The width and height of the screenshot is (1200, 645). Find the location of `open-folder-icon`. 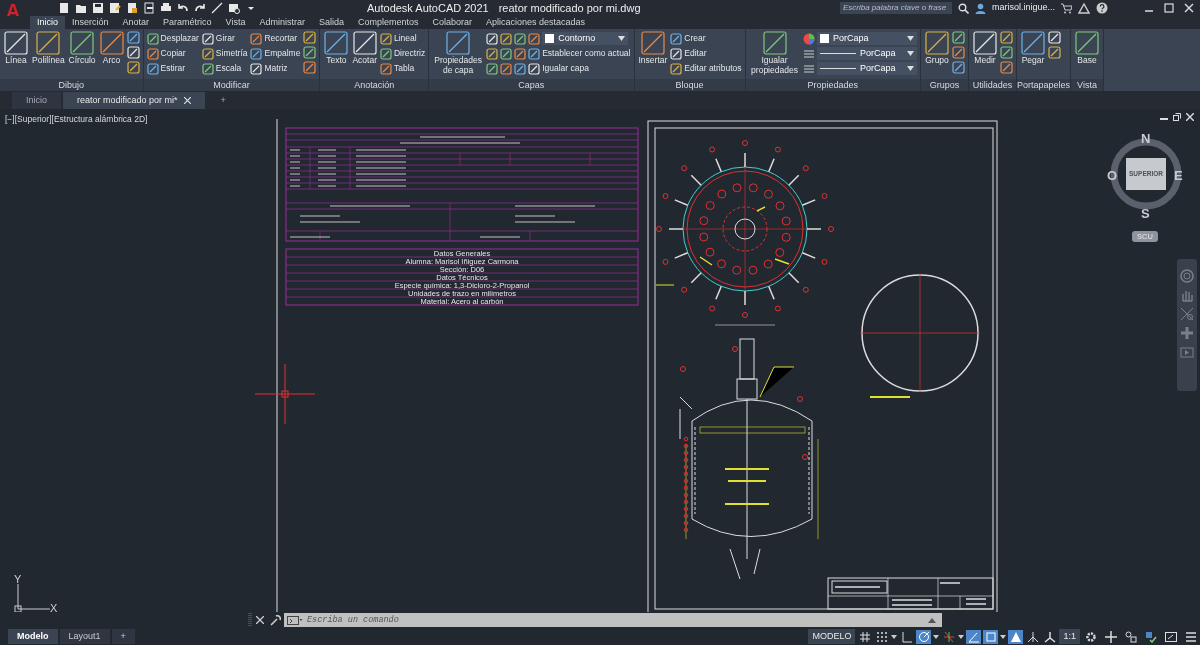

open-folder-icon is located at coordinates (81, 8).